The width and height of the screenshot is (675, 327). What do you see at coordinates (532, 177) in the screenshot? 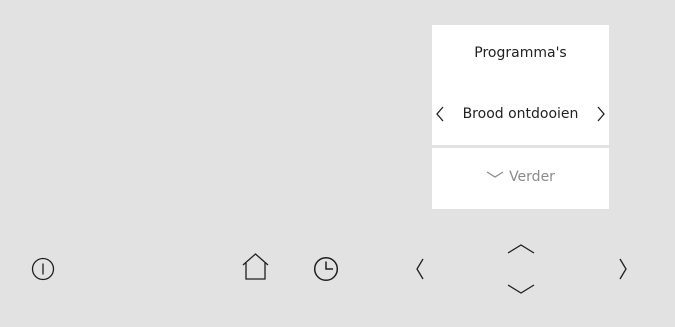
I see `more-label: Verder` at bounding box center [532, 177].